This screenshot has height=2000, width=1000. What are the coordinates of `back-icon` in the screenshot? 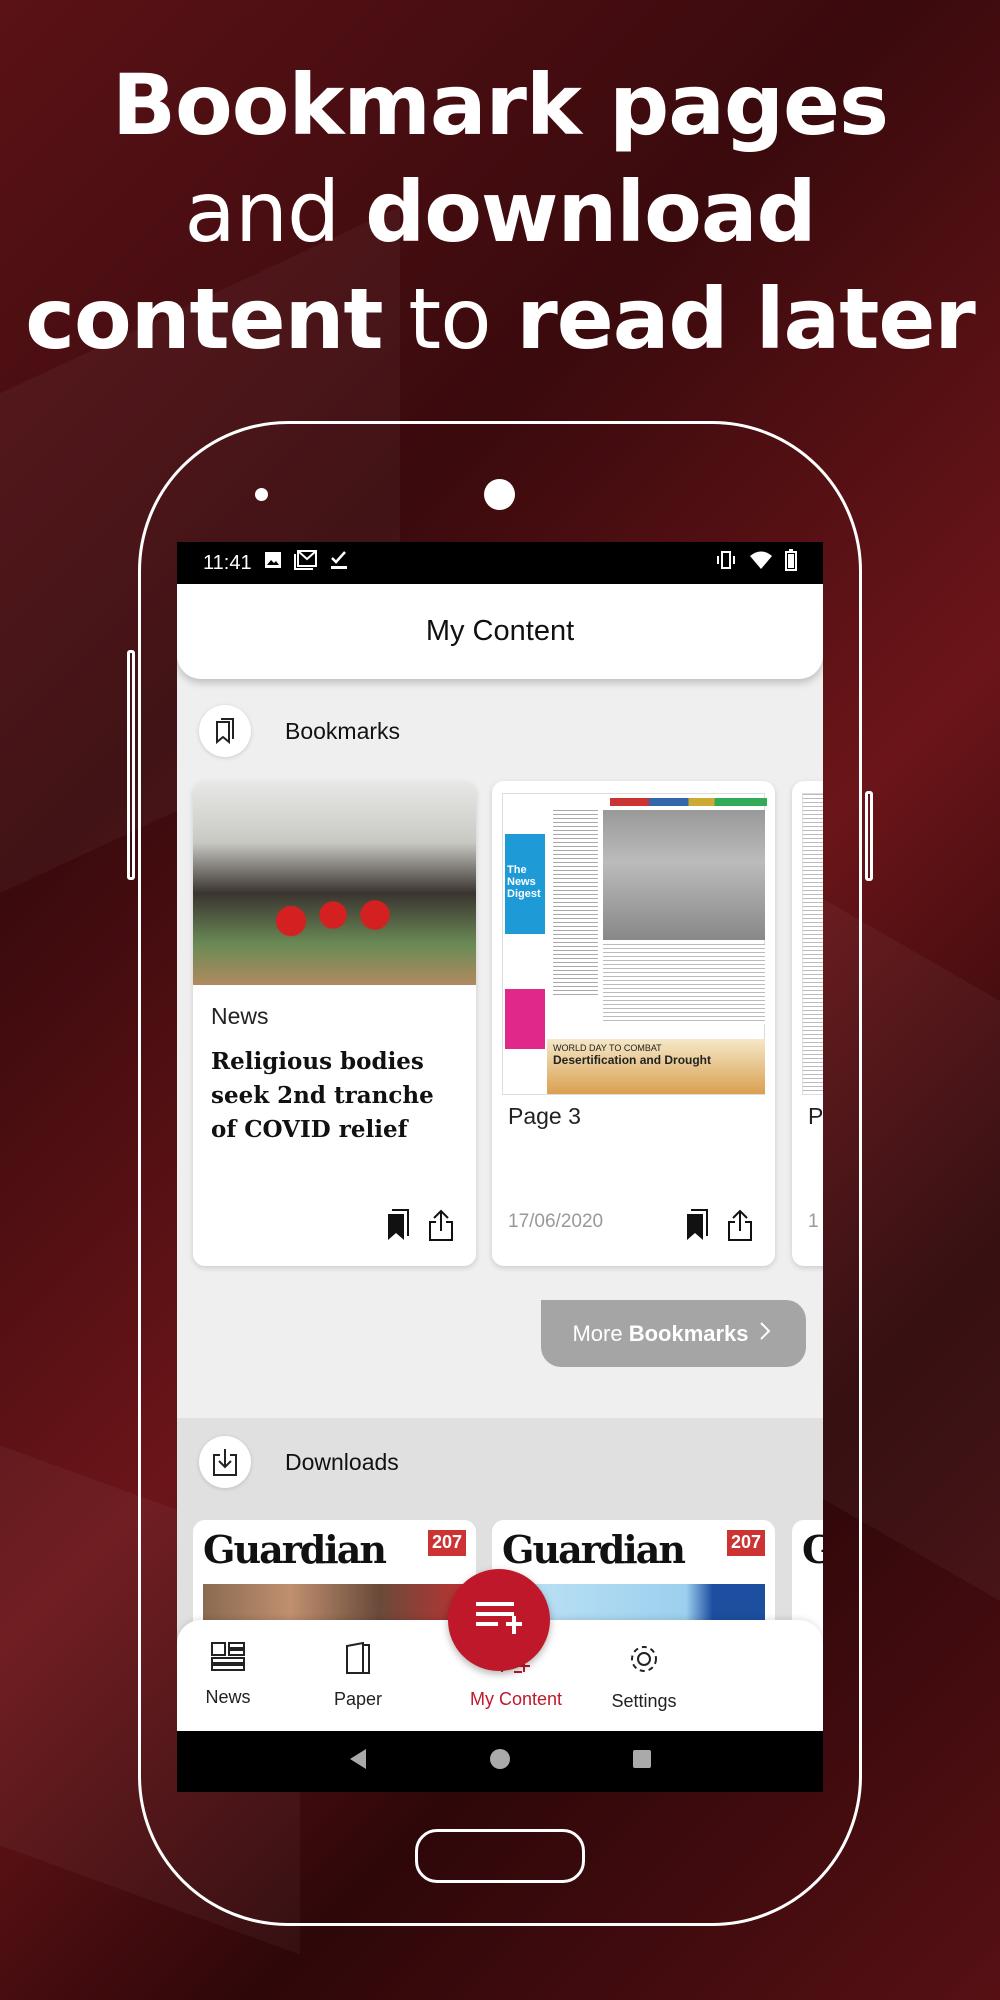 It's located at (358, 1761).